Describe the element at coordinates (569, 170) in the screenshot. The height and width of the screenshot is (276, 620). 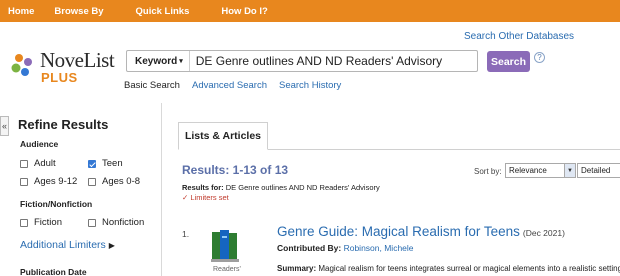
I see `chevron-down-icon: ▼` at that location.